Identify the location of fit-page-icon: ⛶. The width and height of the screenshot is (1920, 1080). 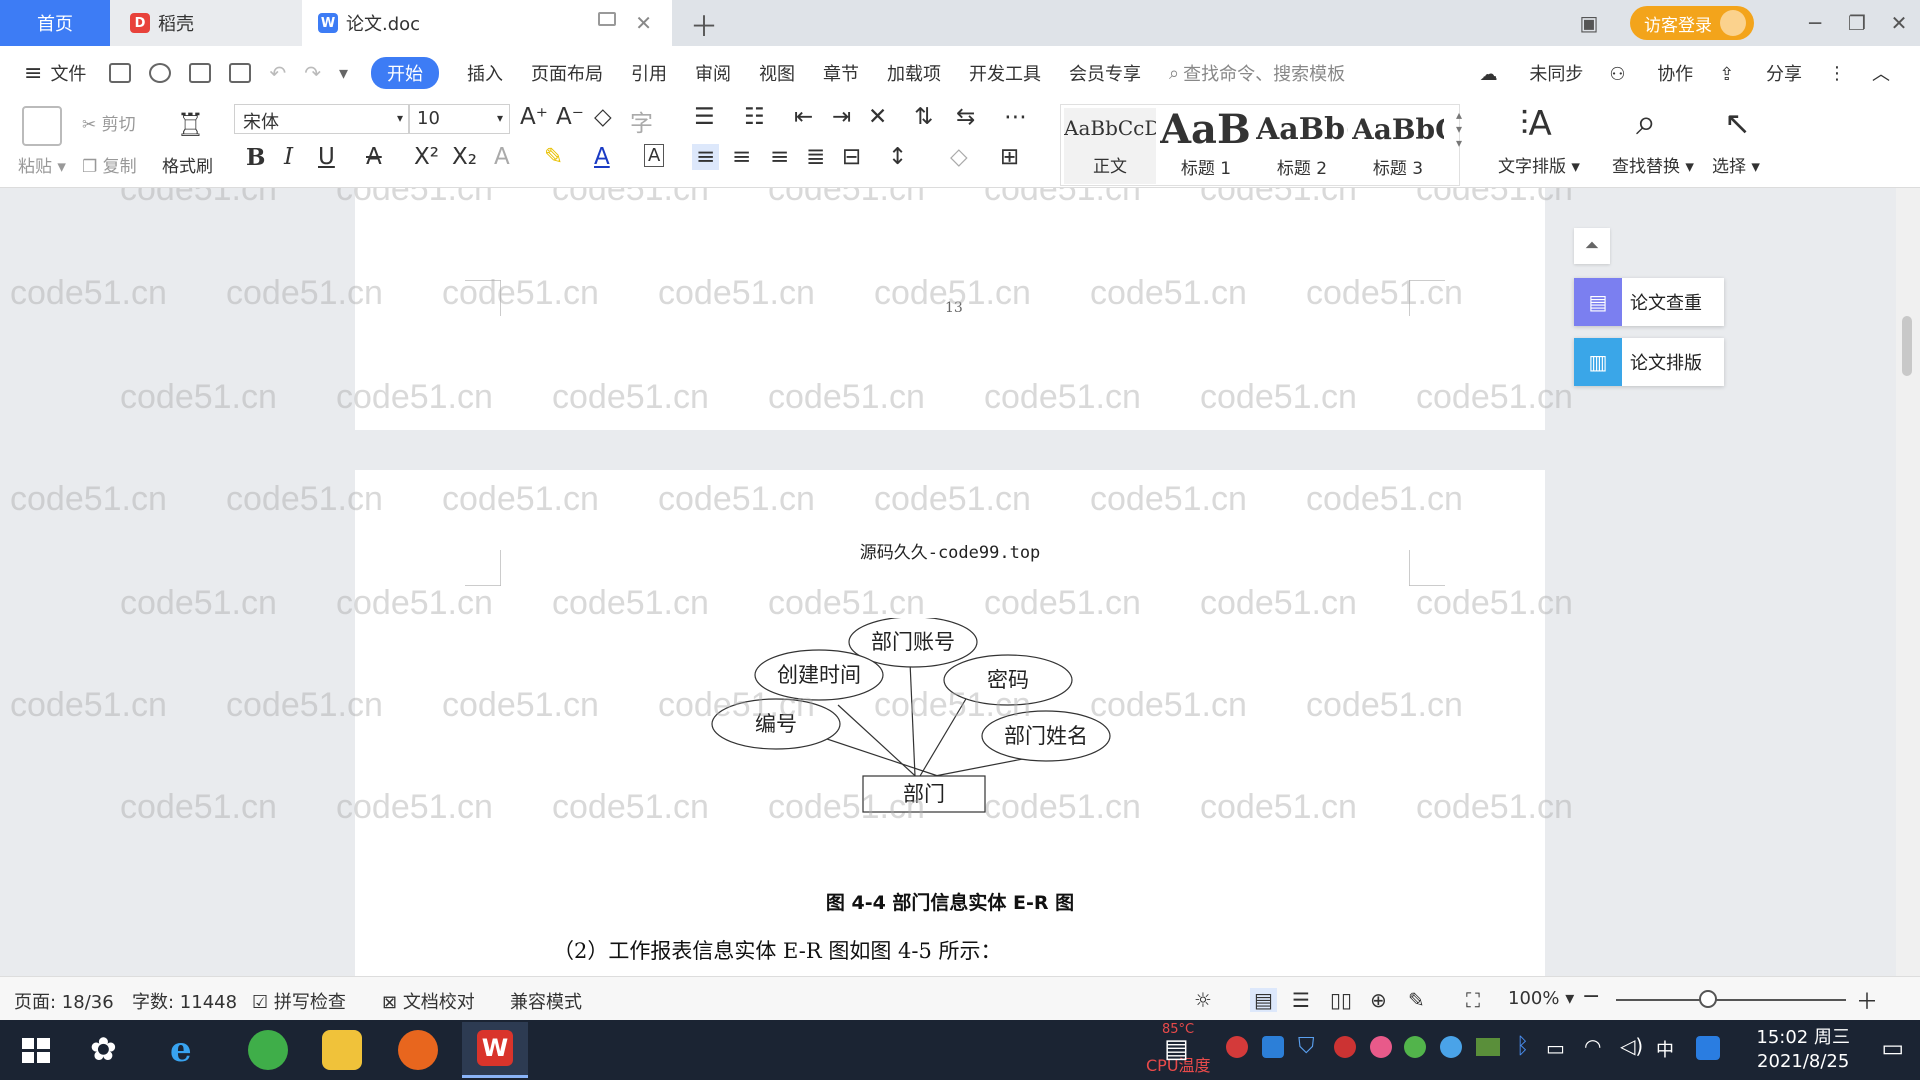
(1473, 1000).